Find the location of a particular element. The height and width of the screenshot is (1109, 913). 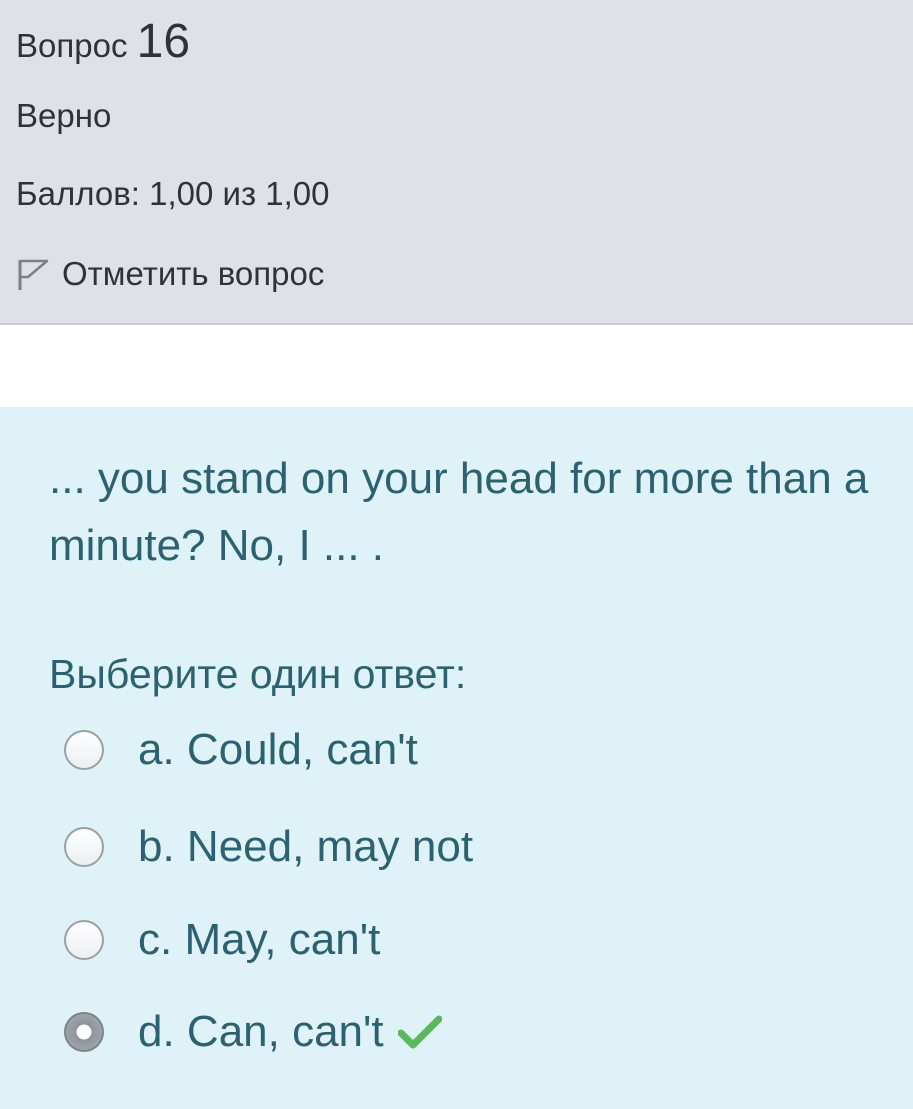

question-label: Вопрос is located at coordinates (72, 45).